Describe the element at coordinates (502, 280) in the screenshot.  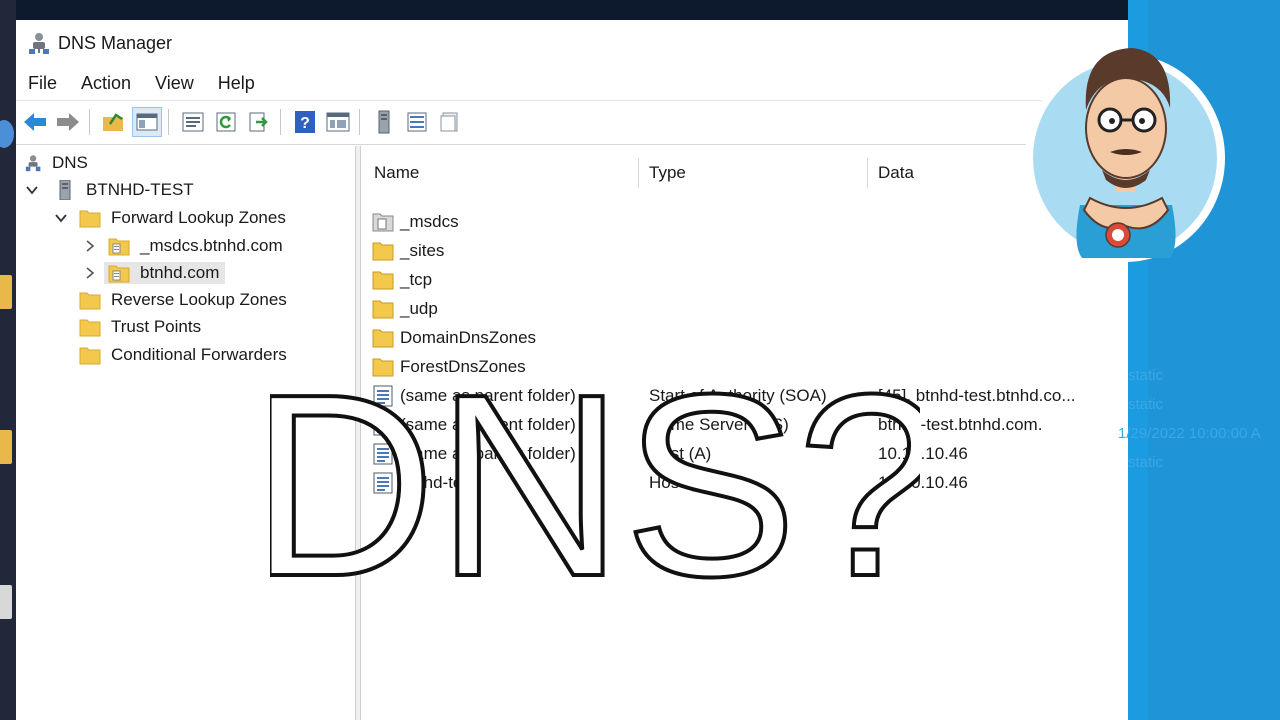
I see `cell-name: _tcp` at that location.